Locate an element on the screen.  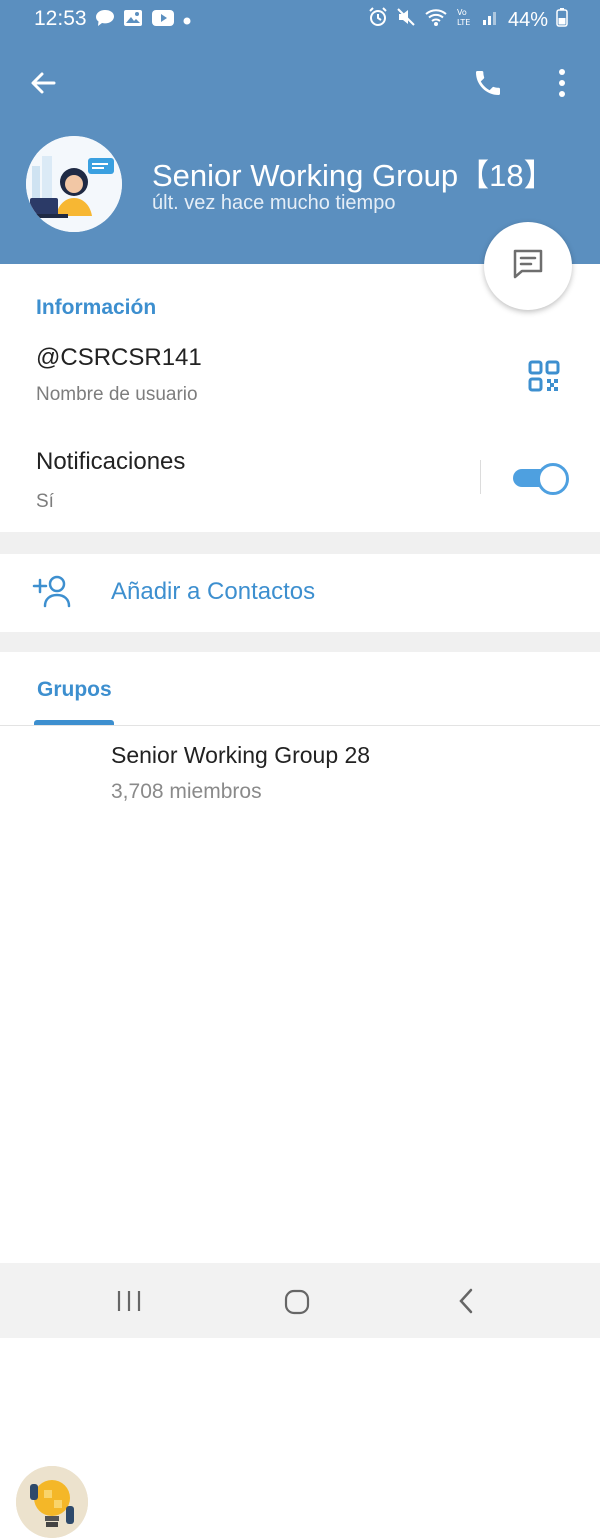
call-button is located at coordinates (488, 85).